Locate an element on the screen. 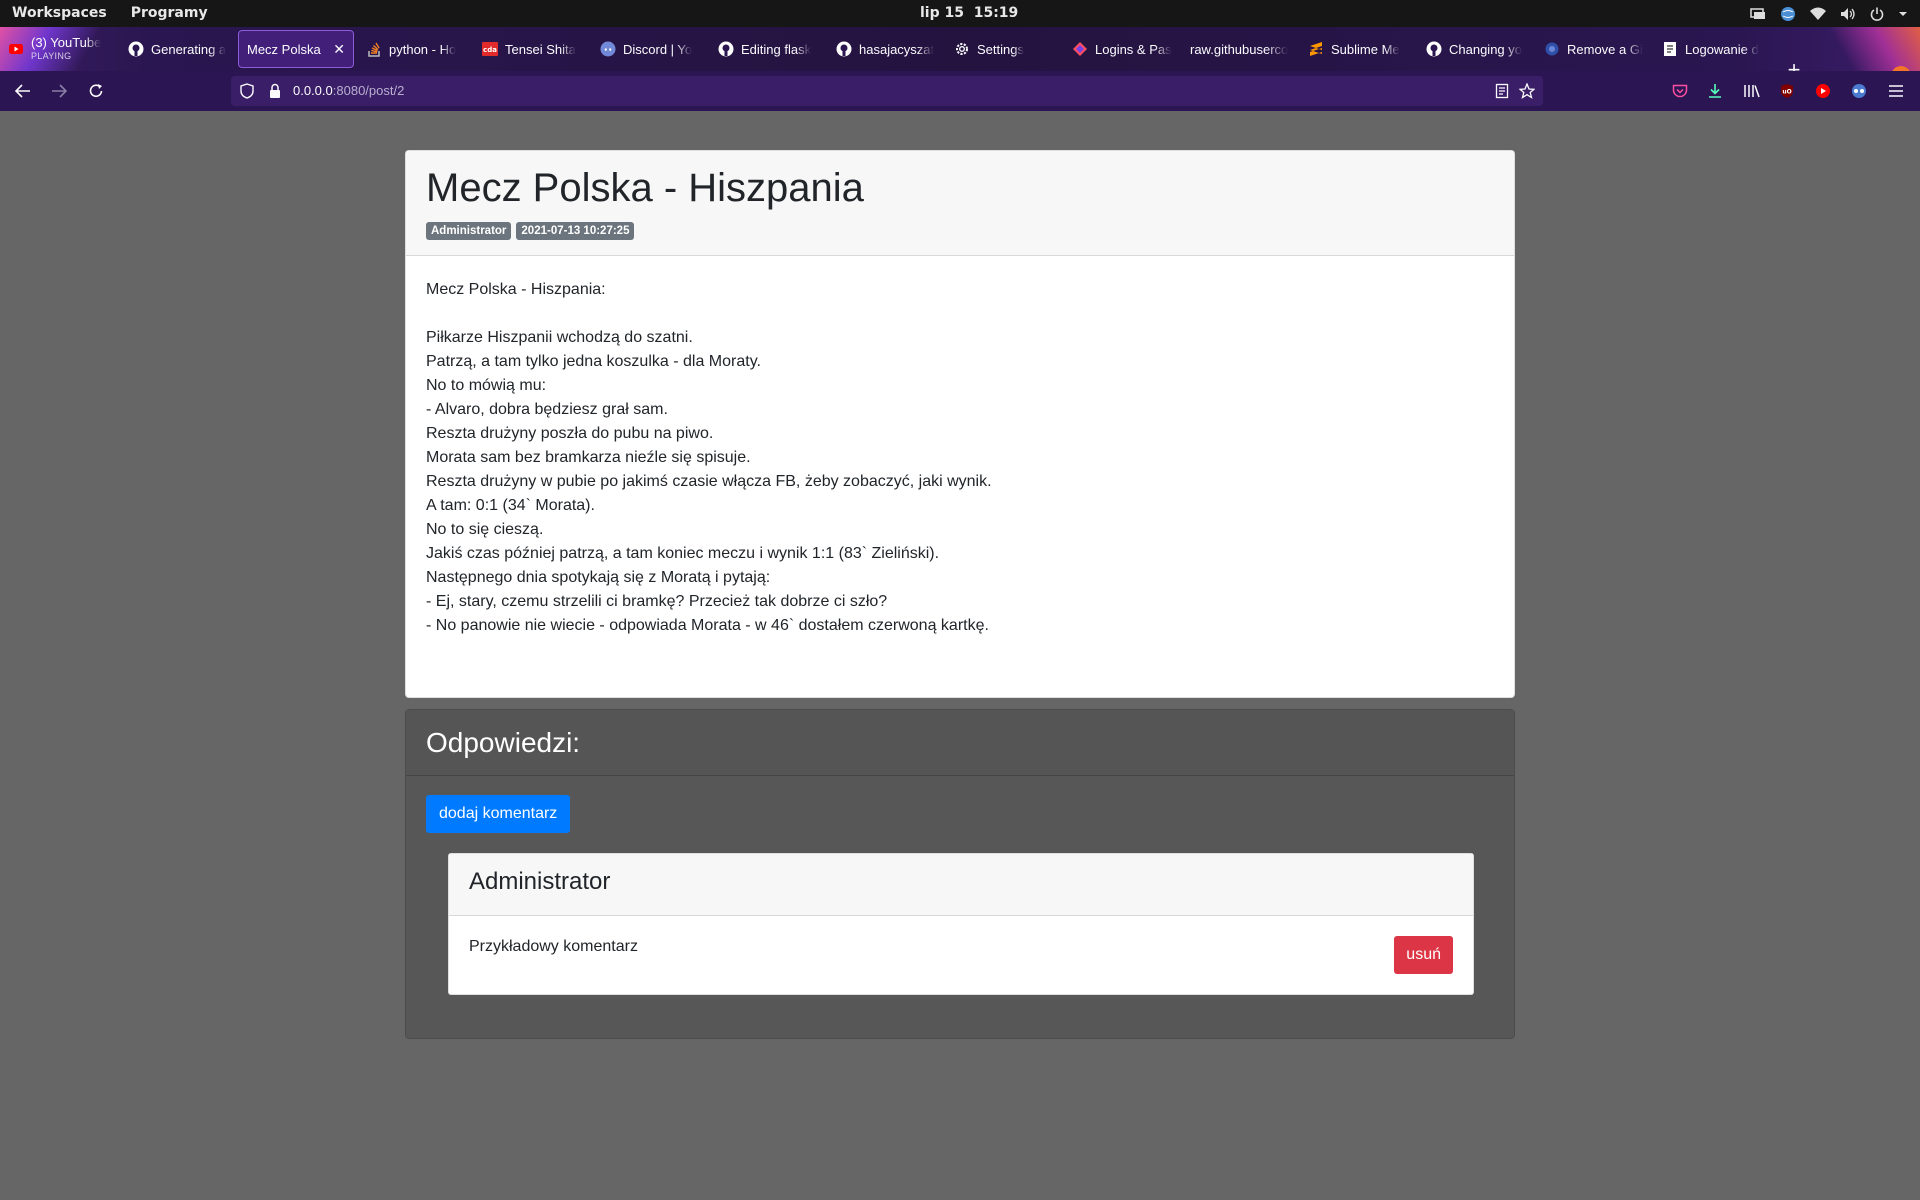  post-line: Piłkarze Hiszpanii wchodzą do szatni. is located at coordinates (559, 337).